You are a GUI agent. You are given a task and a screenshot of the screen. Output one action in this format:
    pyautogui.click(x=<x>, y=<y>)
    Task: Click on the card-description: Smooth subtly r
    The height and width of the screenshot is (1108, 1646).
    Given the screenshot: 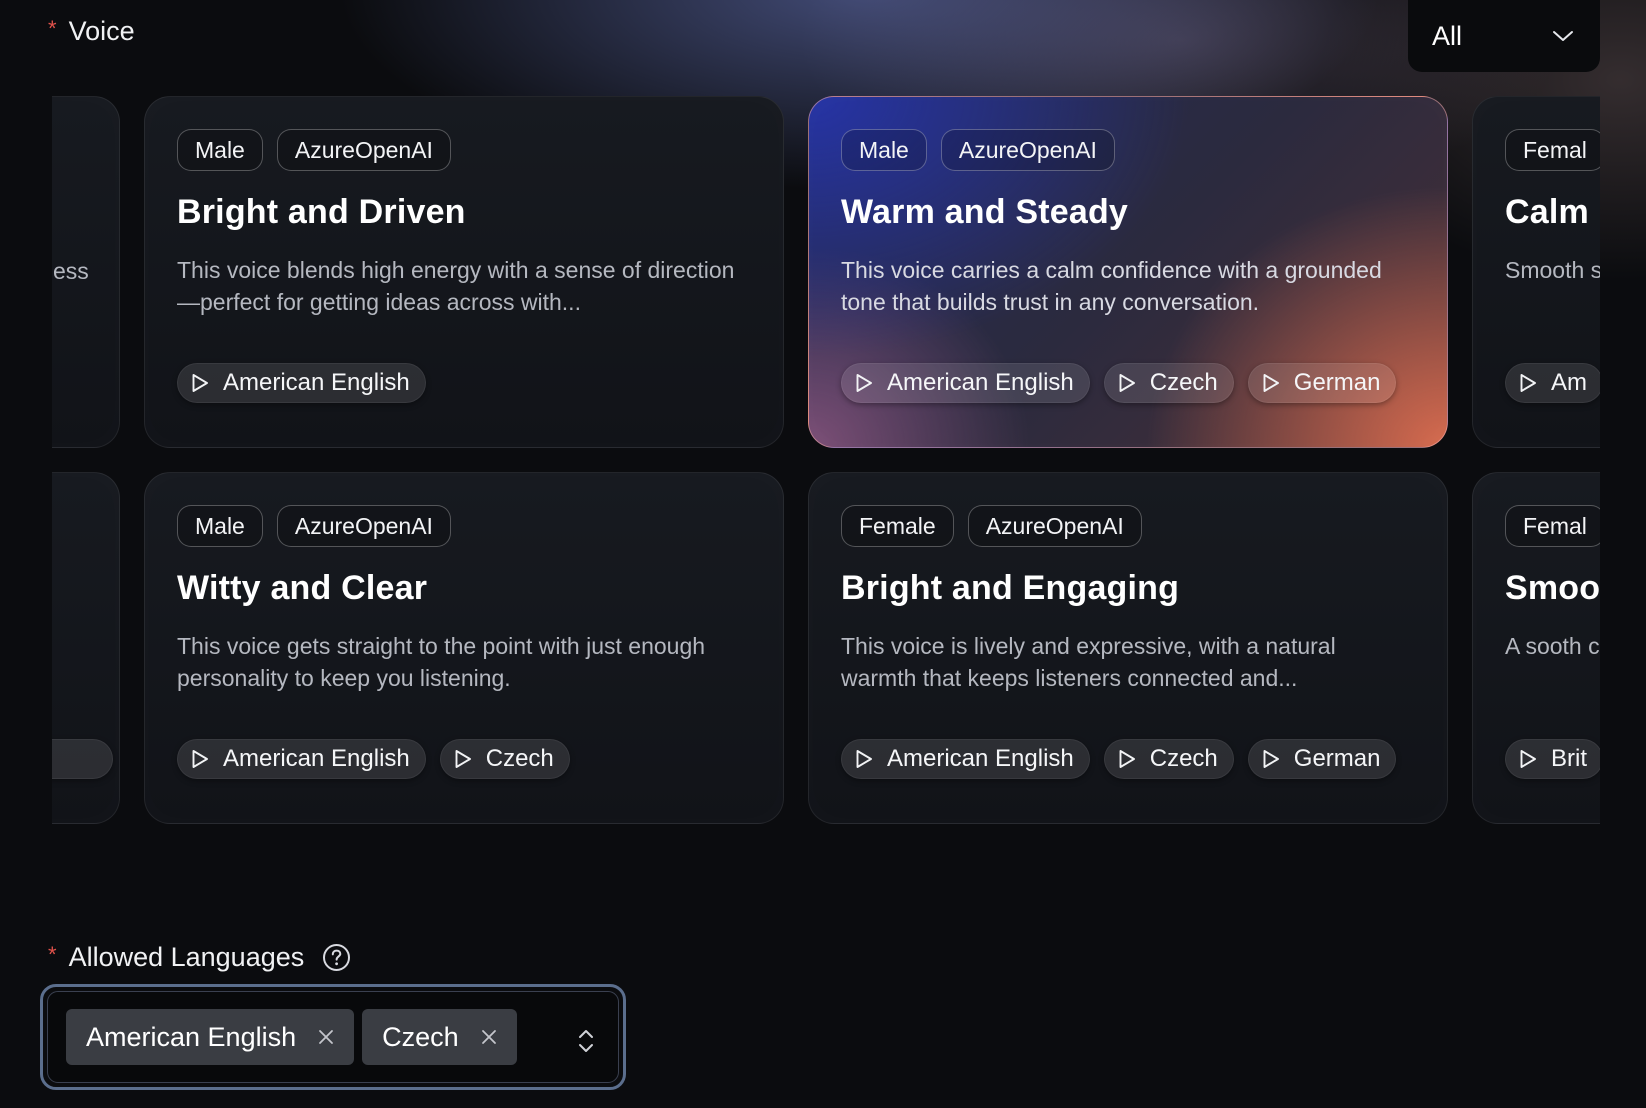 What is the action you would take?
    pyautogui.click(x=1552, y=270)
    